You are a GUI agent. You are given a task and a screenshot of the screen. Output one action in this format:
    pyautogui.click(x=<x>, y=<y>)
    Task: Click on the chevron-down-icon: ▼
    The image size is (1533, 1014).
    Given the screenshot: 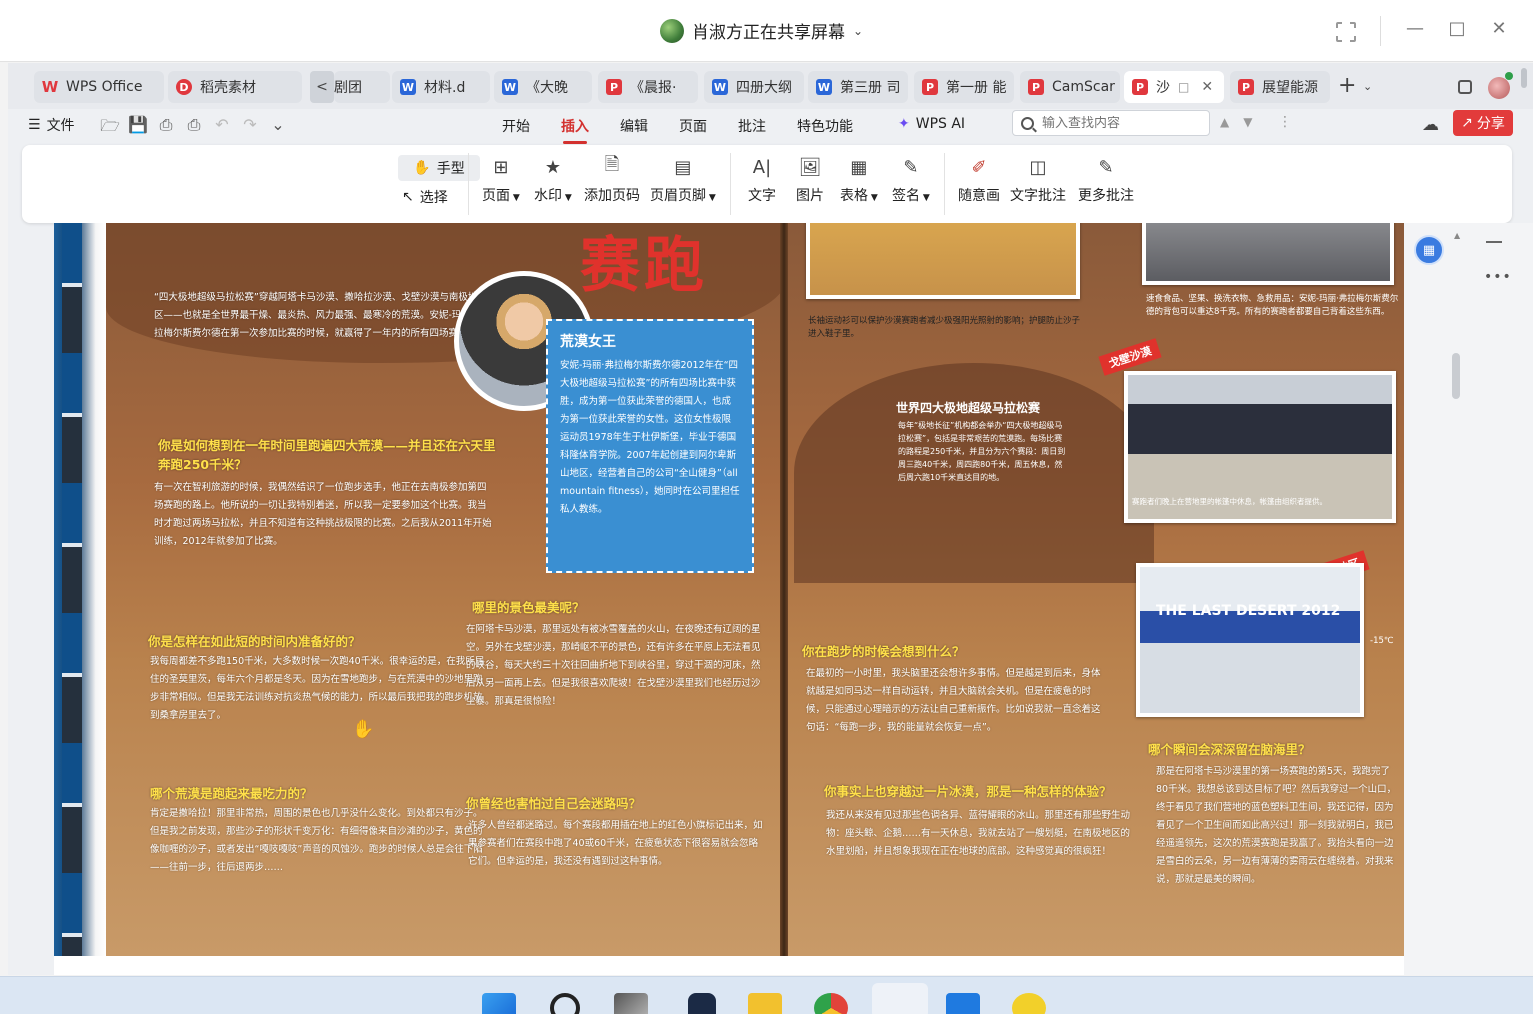 What is the action you would take?
    pyautogui.click(x=1247, y=122)
    